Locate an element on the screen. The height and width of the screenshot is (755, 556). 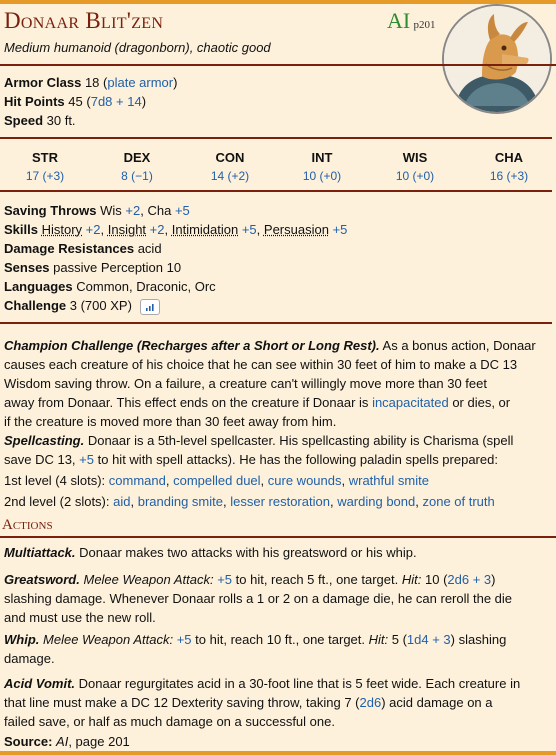
action-title: Whip. is located at coordinates (22, 639).